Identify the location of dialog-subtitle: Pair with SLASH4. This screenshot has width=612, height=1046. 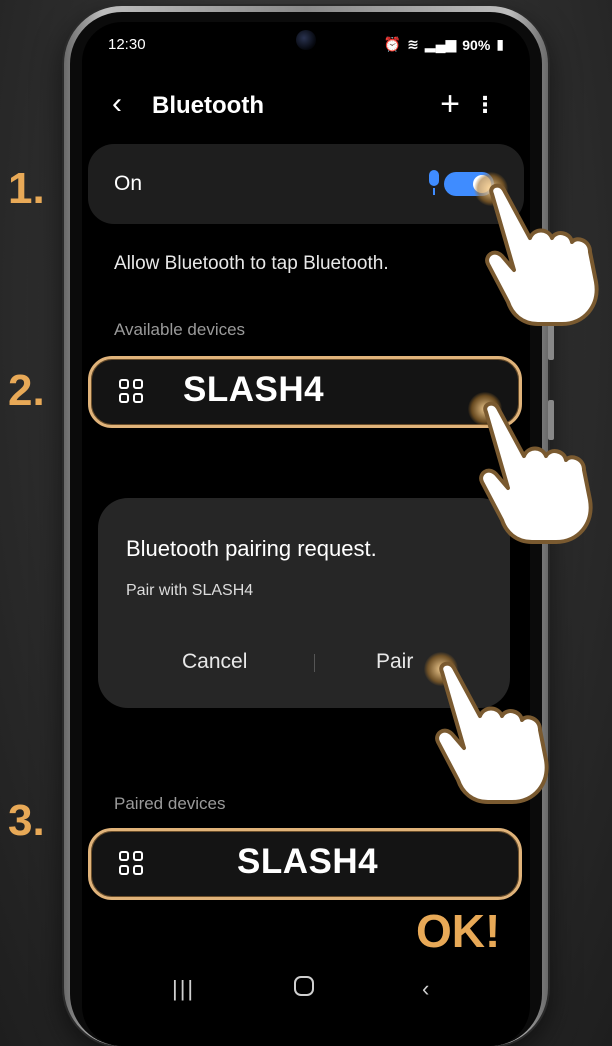
(190, 590).